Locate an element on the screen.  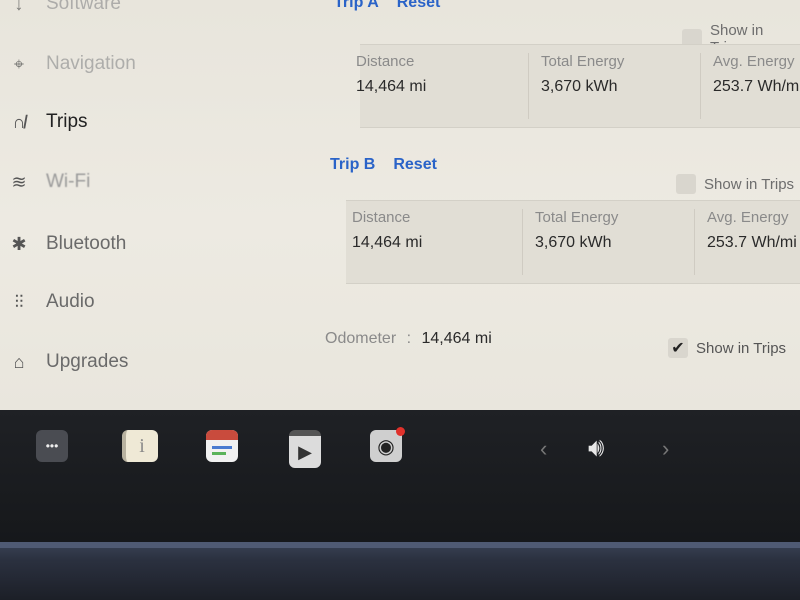
more-button: ••• is located at coordinates (52, 446).